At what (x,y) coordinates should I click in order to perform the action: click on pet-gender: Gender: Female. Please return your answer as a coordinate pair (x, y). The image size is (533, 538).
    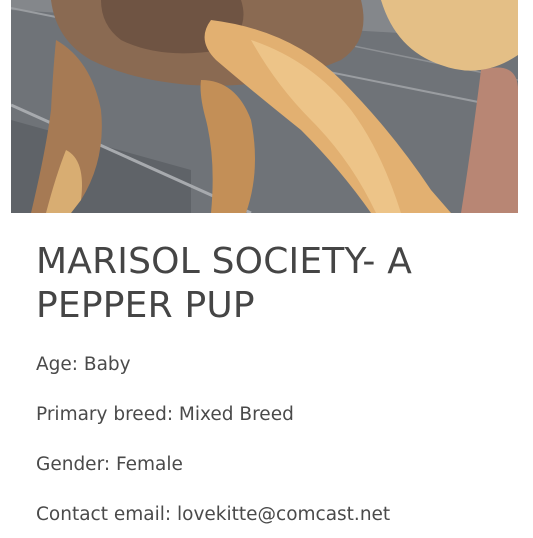
    Looking at the image, I should click on (109, 464).